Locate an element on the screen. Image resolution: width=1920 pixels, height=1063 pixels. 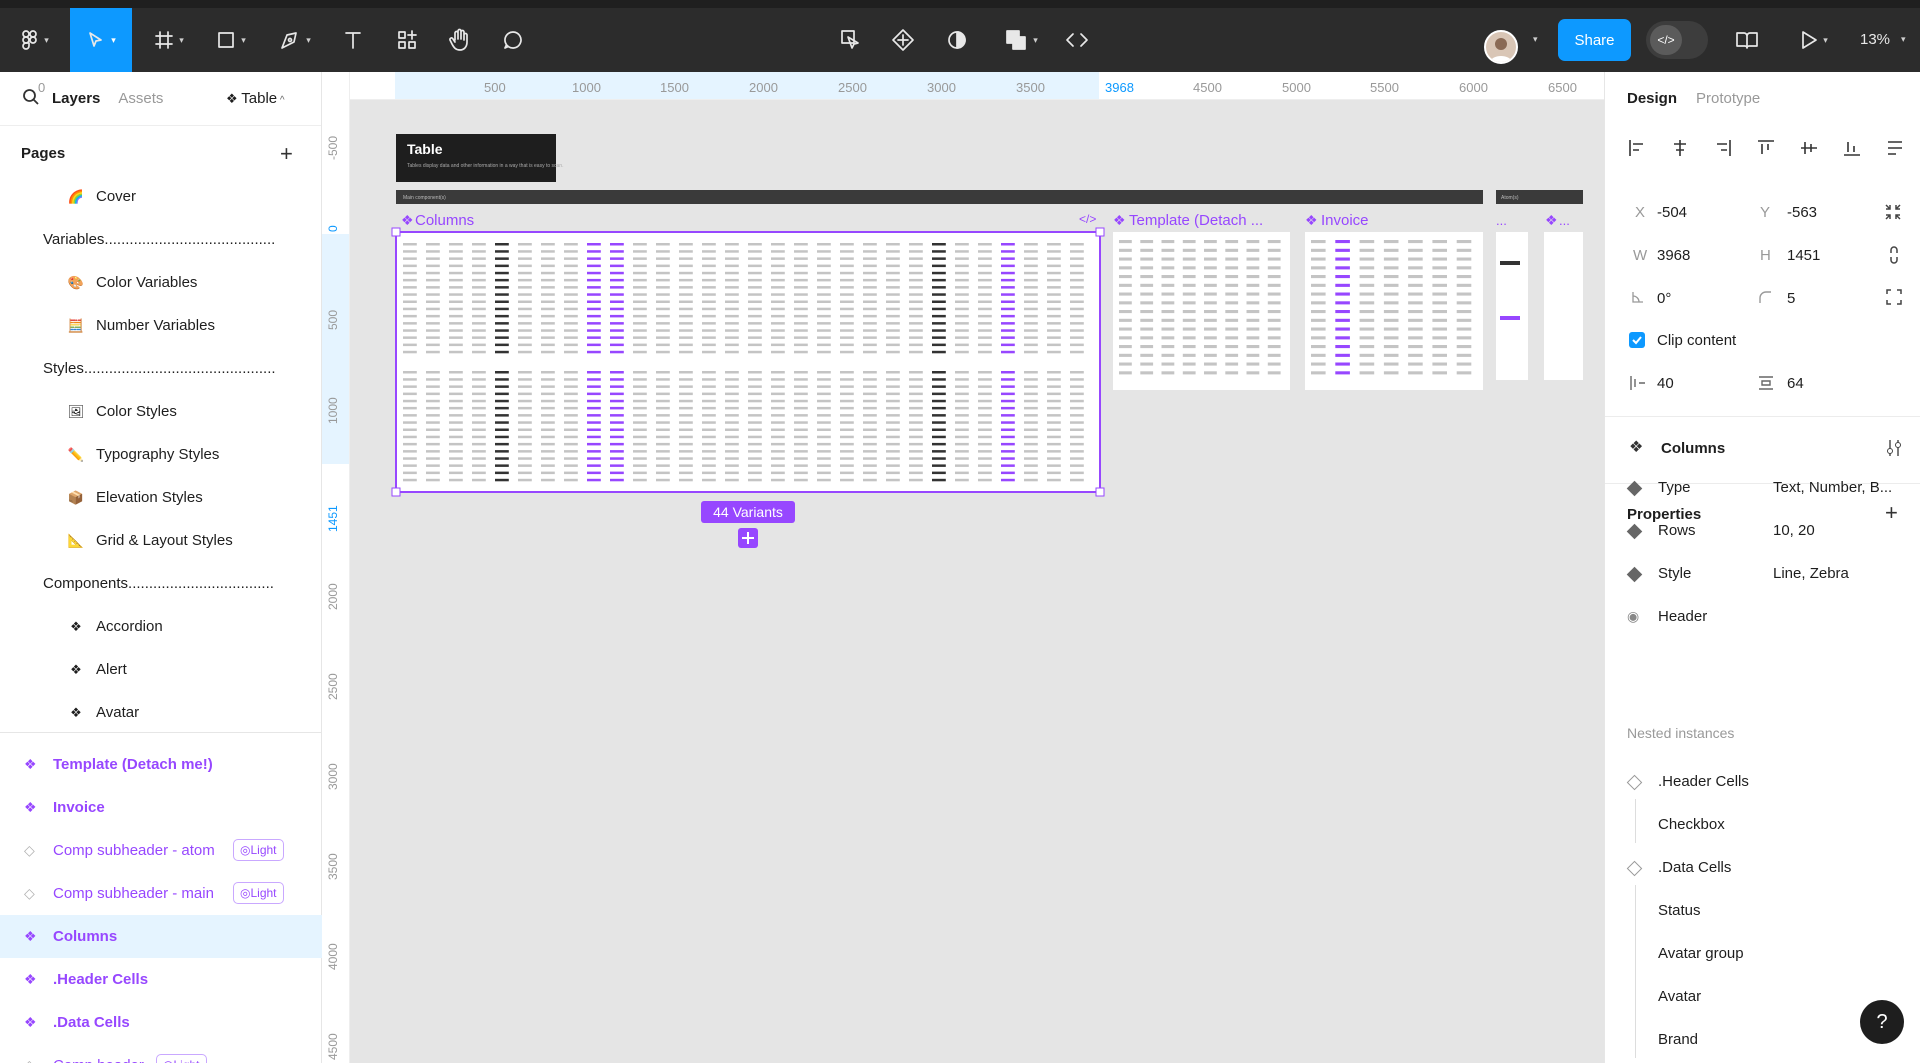
page-item: 🧮 Number Variables is located at coordinates (161, 325).